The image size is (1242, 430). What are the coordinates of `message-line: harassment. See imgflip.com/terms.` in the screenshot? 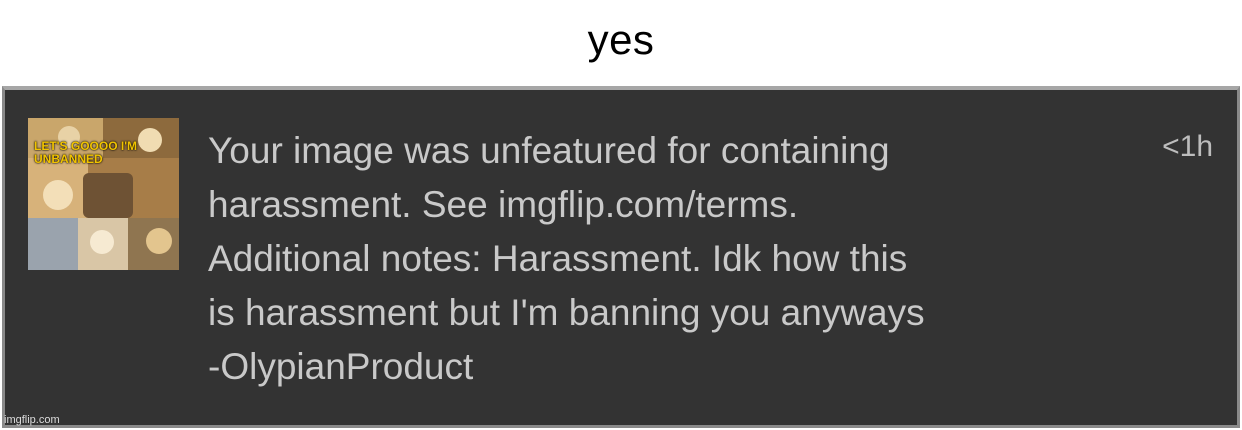 It's located at (503, 204).